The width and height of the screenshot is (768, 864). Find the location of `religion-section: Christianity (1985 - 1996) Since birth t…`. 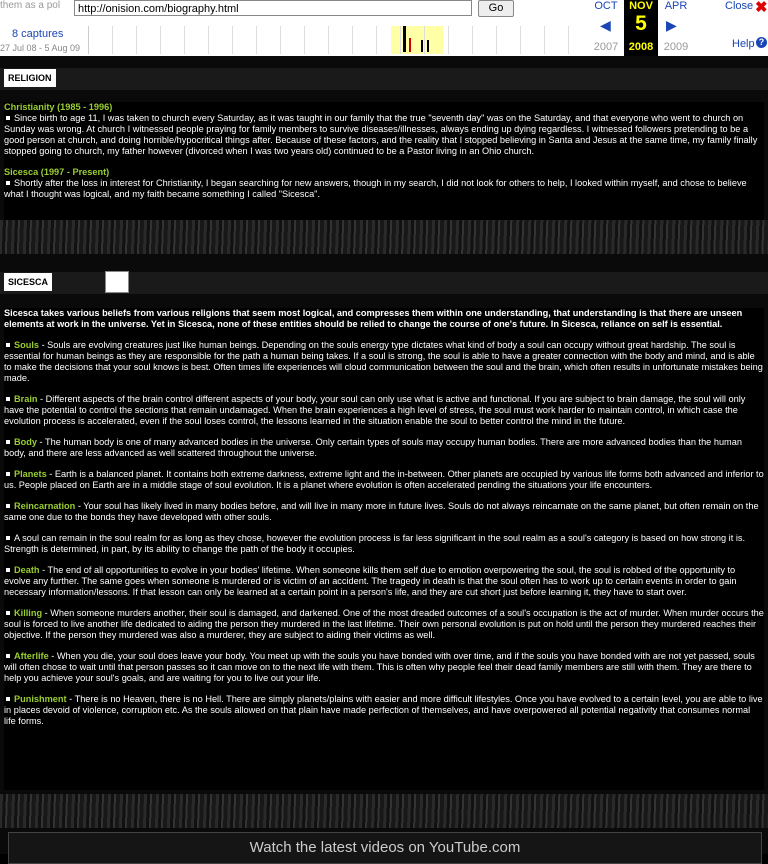

religion-section: Christianity (1985 - 1996) Since birth t… is located at coordinates (384, 163).